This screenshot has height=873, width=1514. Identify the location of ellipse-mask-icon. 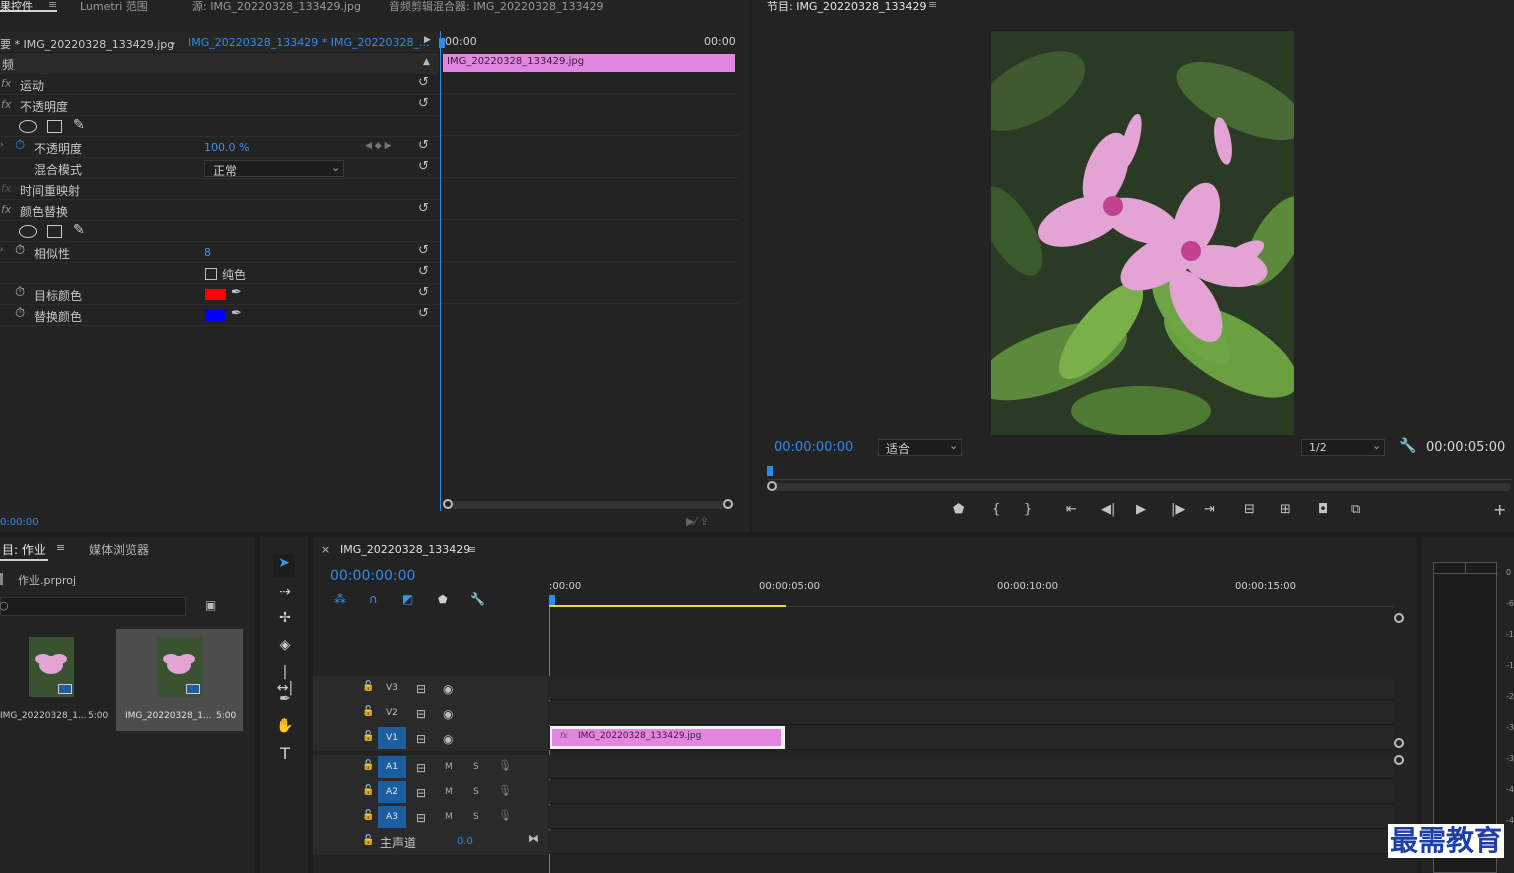
(28, 126).